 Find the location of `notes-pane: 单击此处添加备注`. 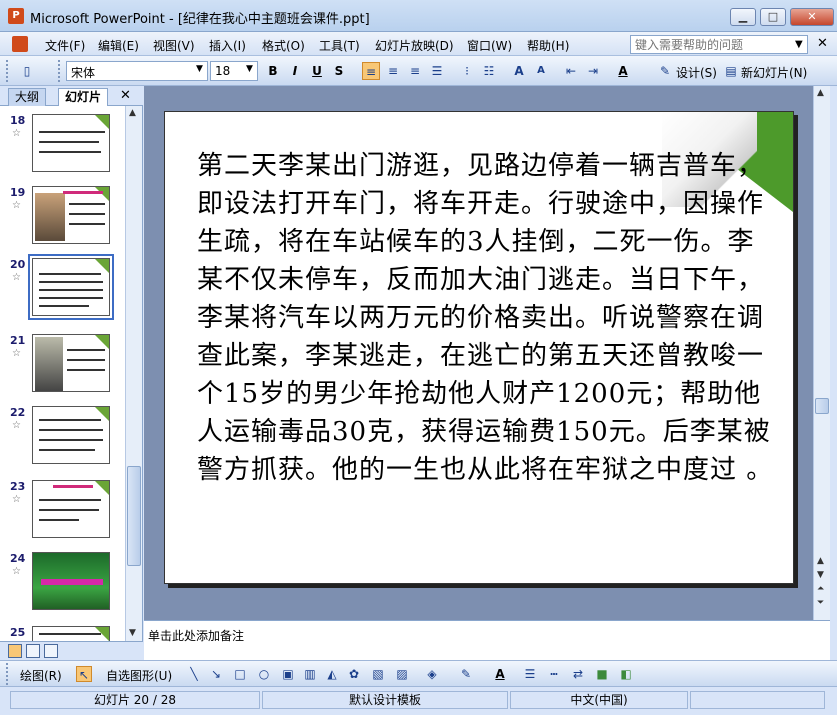

notes-pane: 单击此处添加备注 is located at coordinates (487, 640).